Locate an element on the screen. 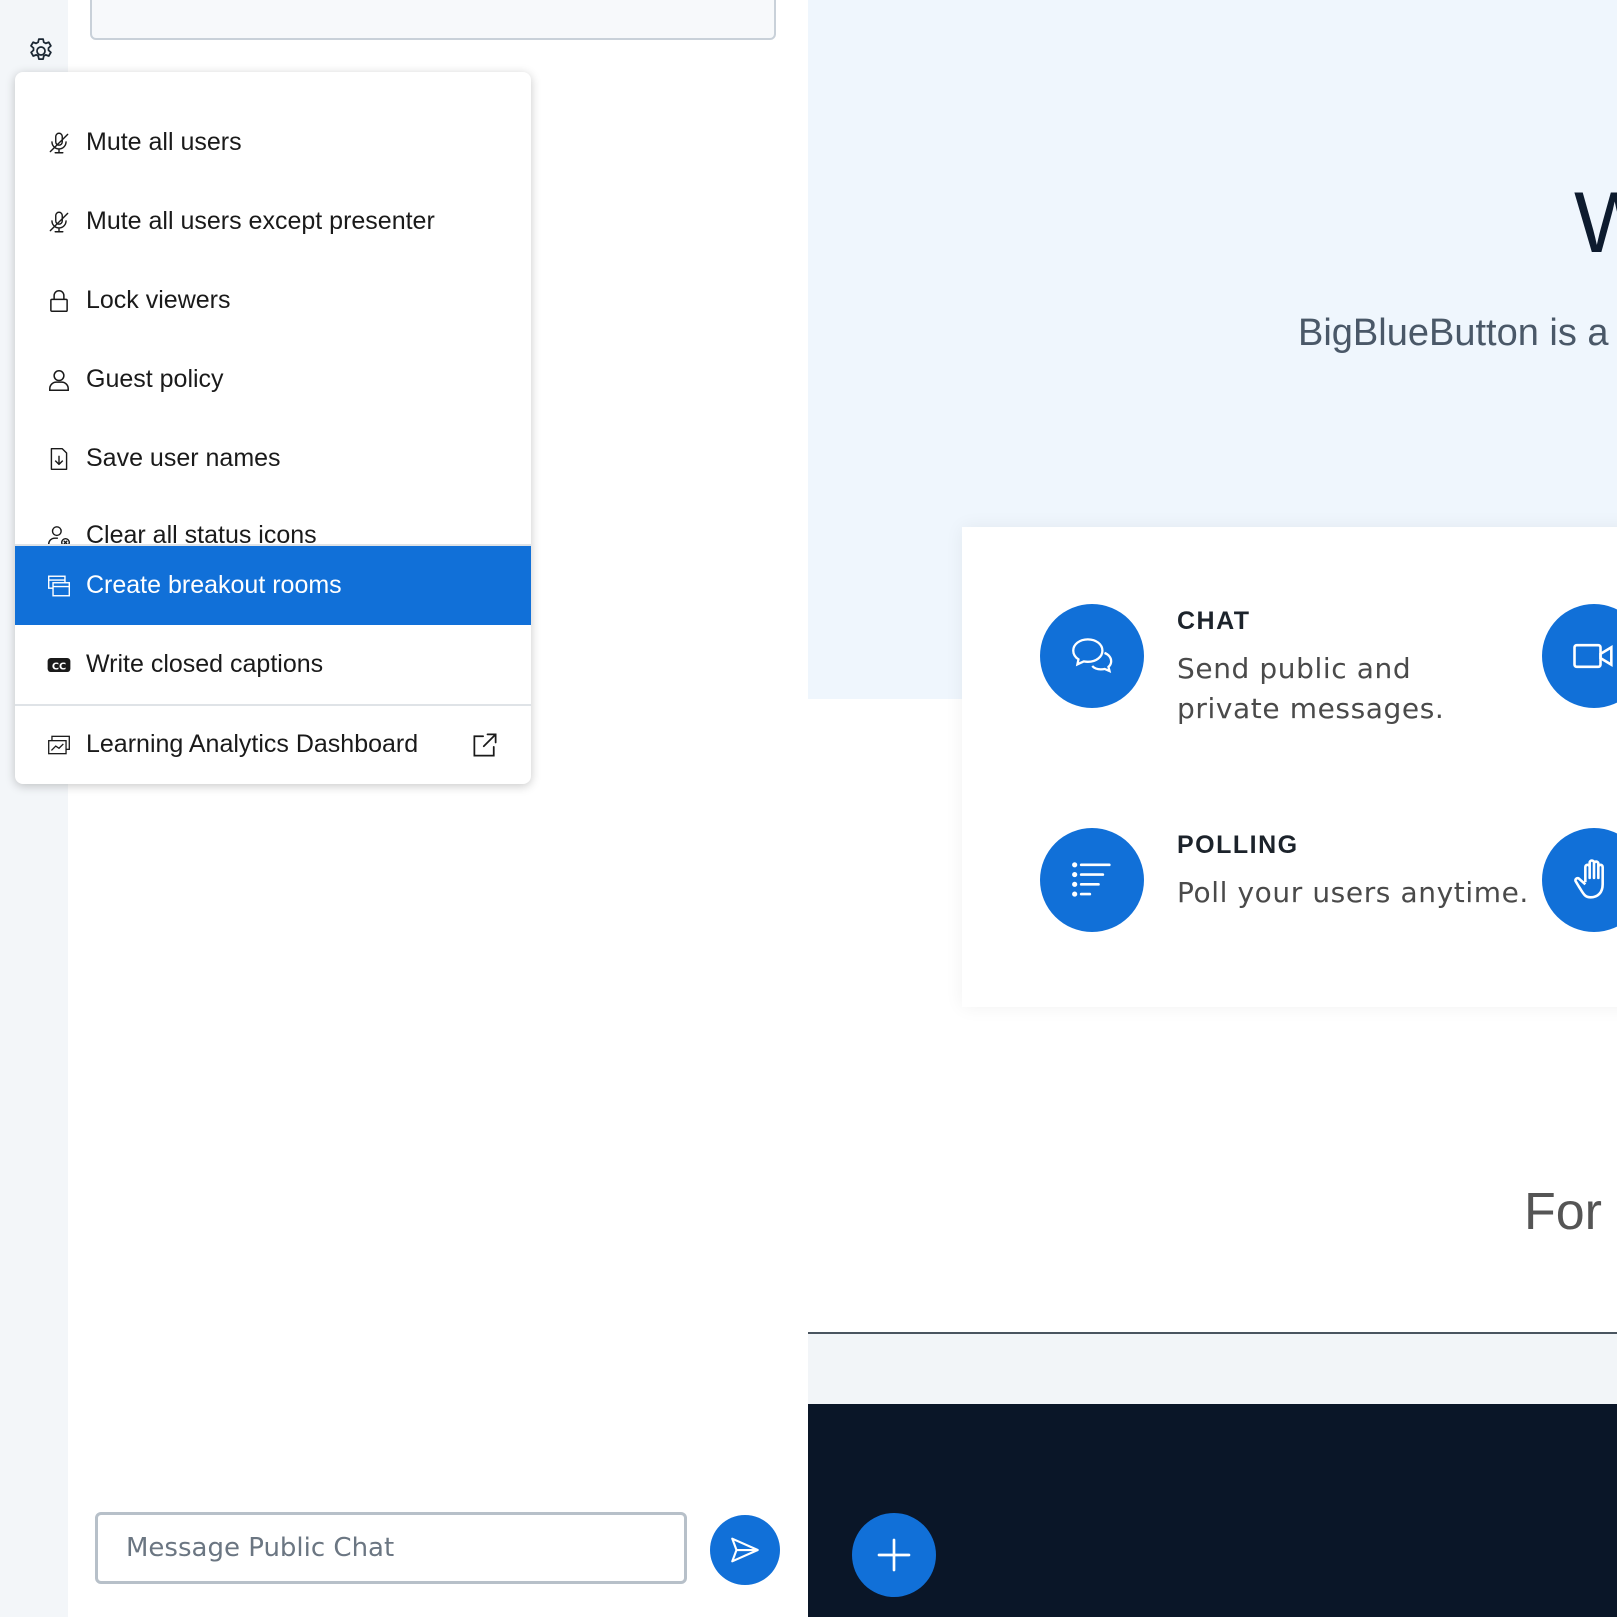  svg-text: CC is located at coordinates (59, 666).